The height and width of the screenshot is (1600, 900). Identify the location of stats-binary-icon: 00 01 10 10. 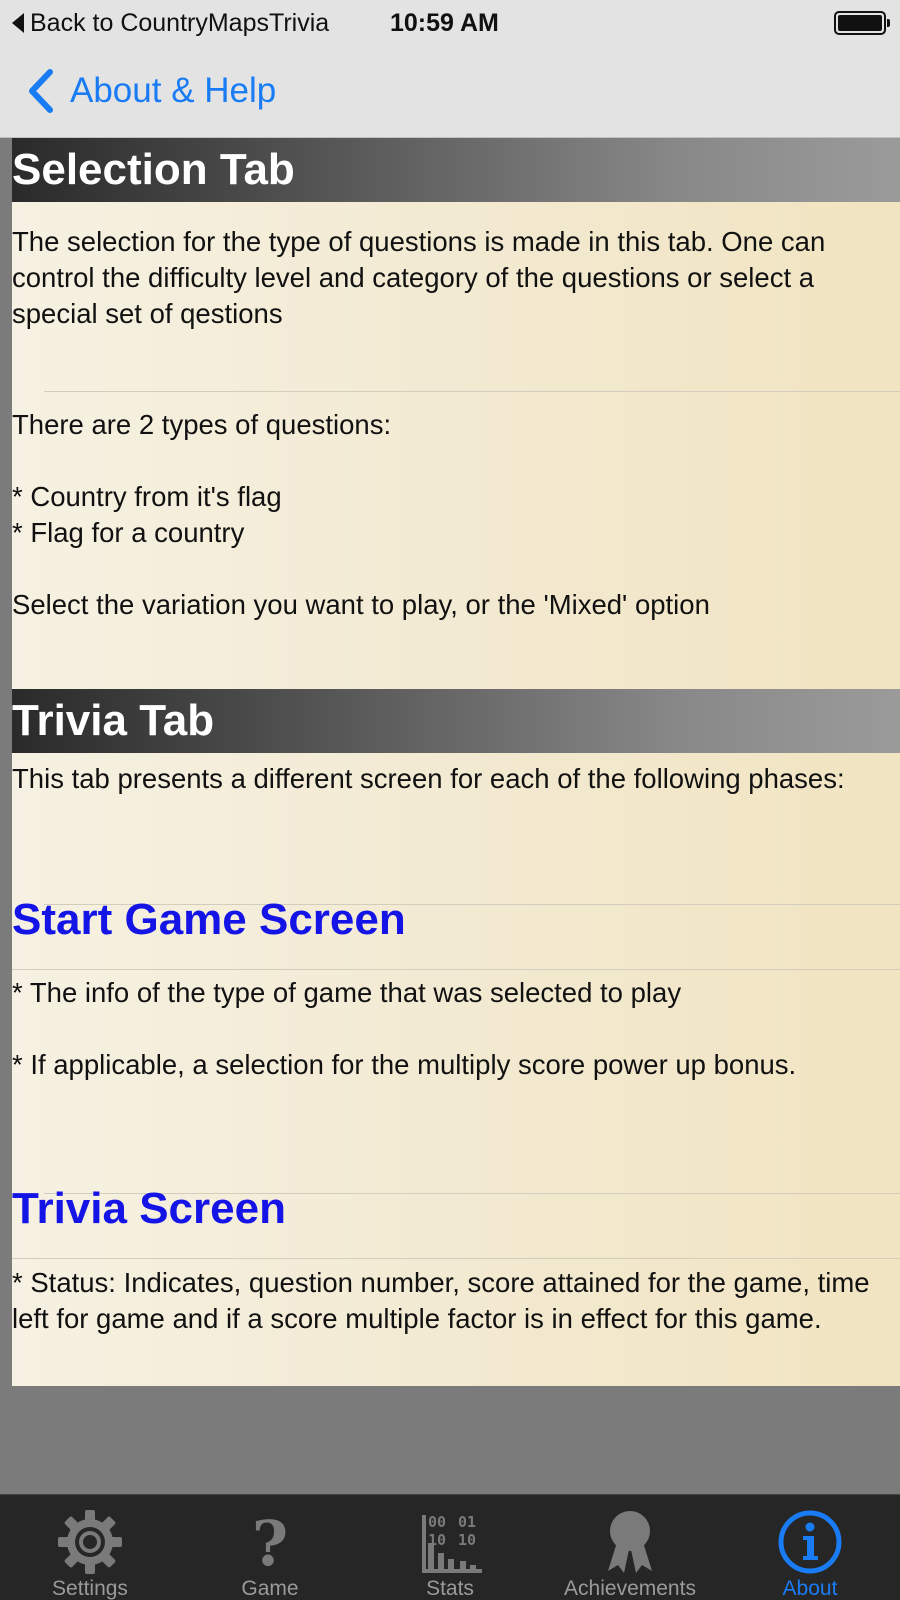
(452, 1543).